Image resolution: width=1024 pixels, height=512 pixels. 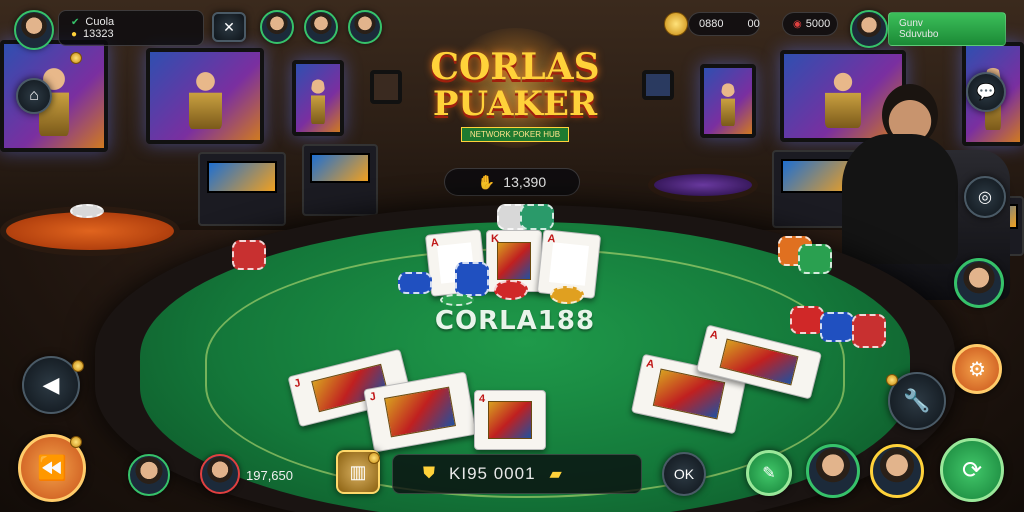 I want to click on ok-button: OK, so click(x=684, y=474).